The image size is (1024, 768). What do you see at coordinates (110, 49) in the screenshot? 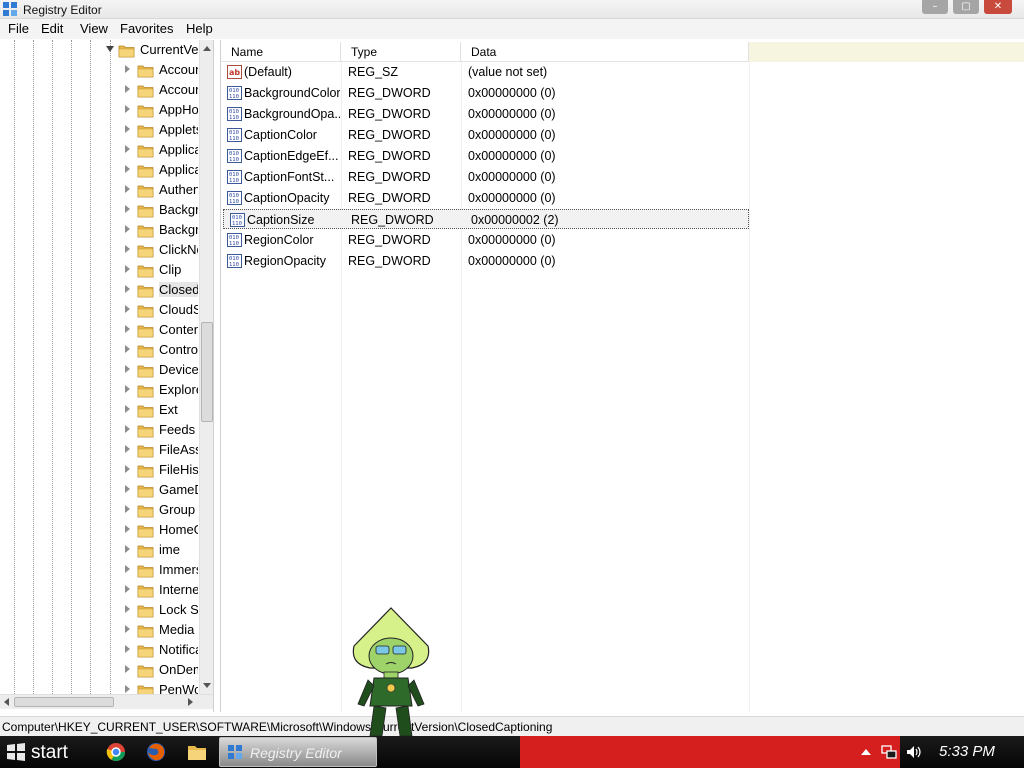
I see `collapse-arrow-icon` at bounding box center [110, 49].